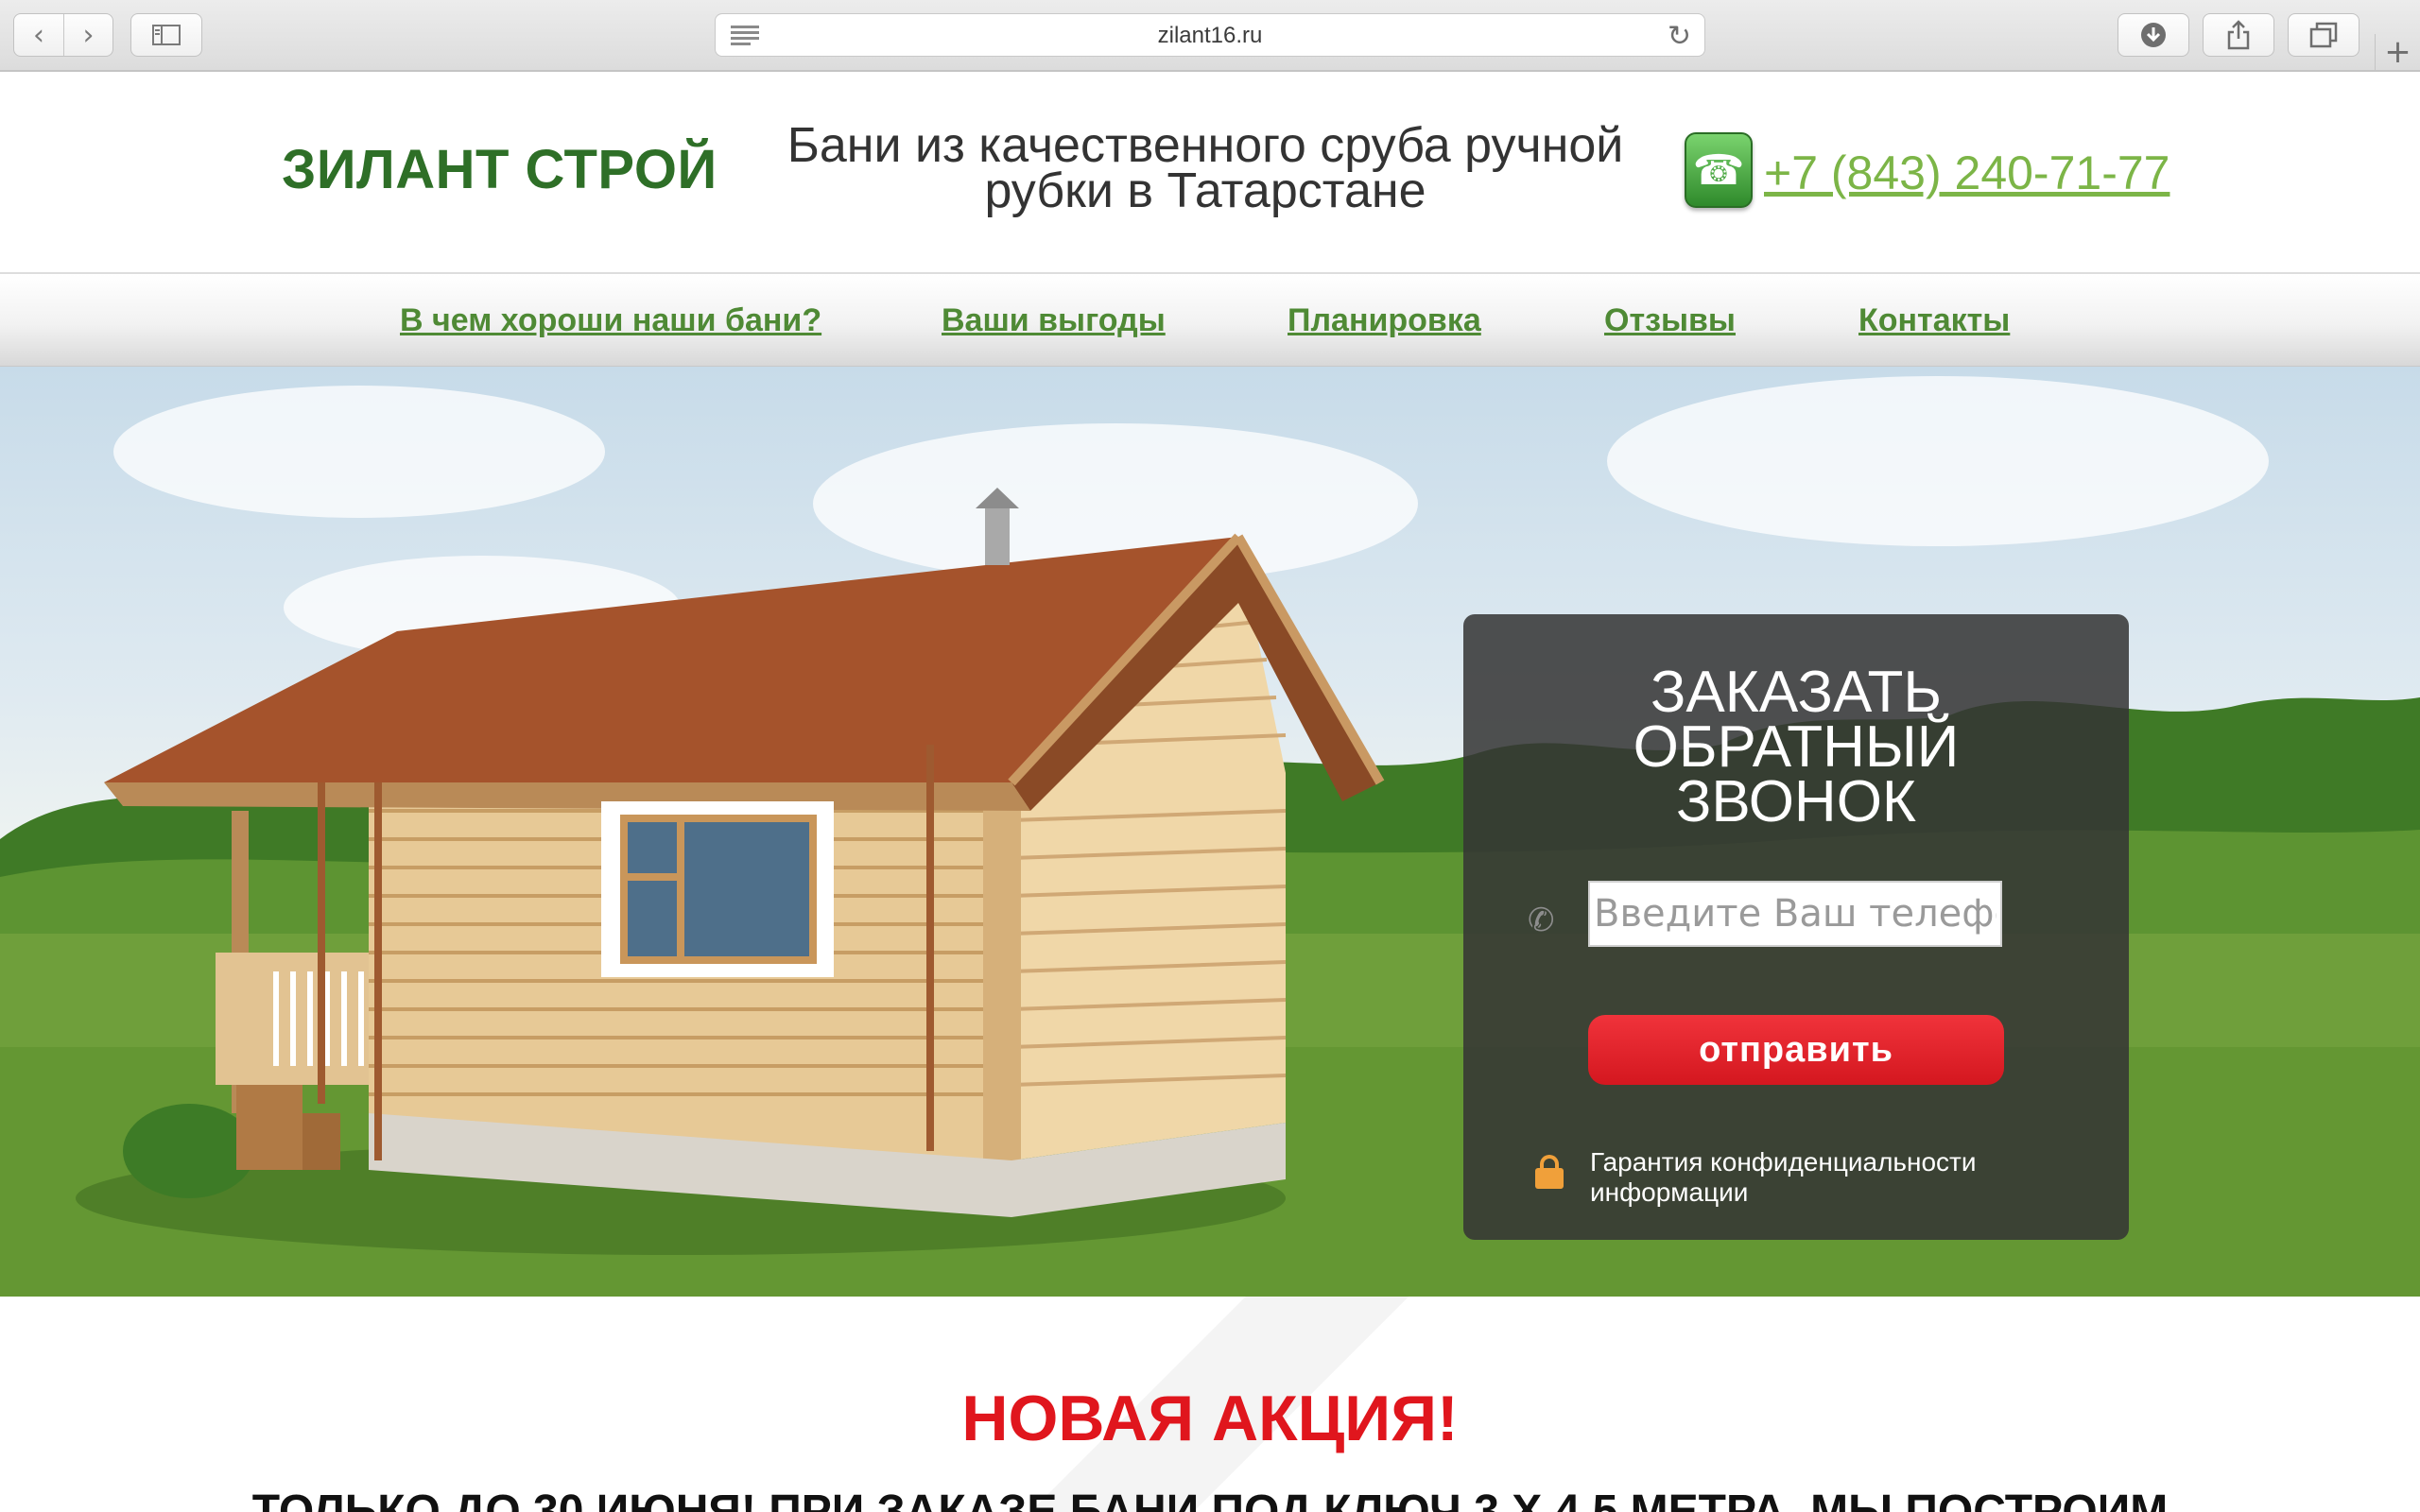 The image size is (2420, 1512). I want to click on phone-link: +7 (843) 240-71-77, so click(1966, 173).